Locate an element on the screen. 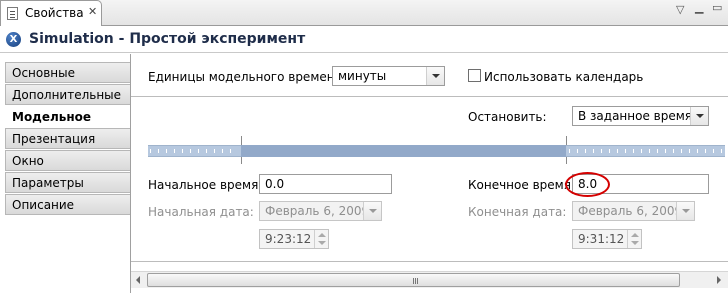 This screenshot has height=293, width=728. sidebar-item-label: Параметры is located at coordinates (48, 183).